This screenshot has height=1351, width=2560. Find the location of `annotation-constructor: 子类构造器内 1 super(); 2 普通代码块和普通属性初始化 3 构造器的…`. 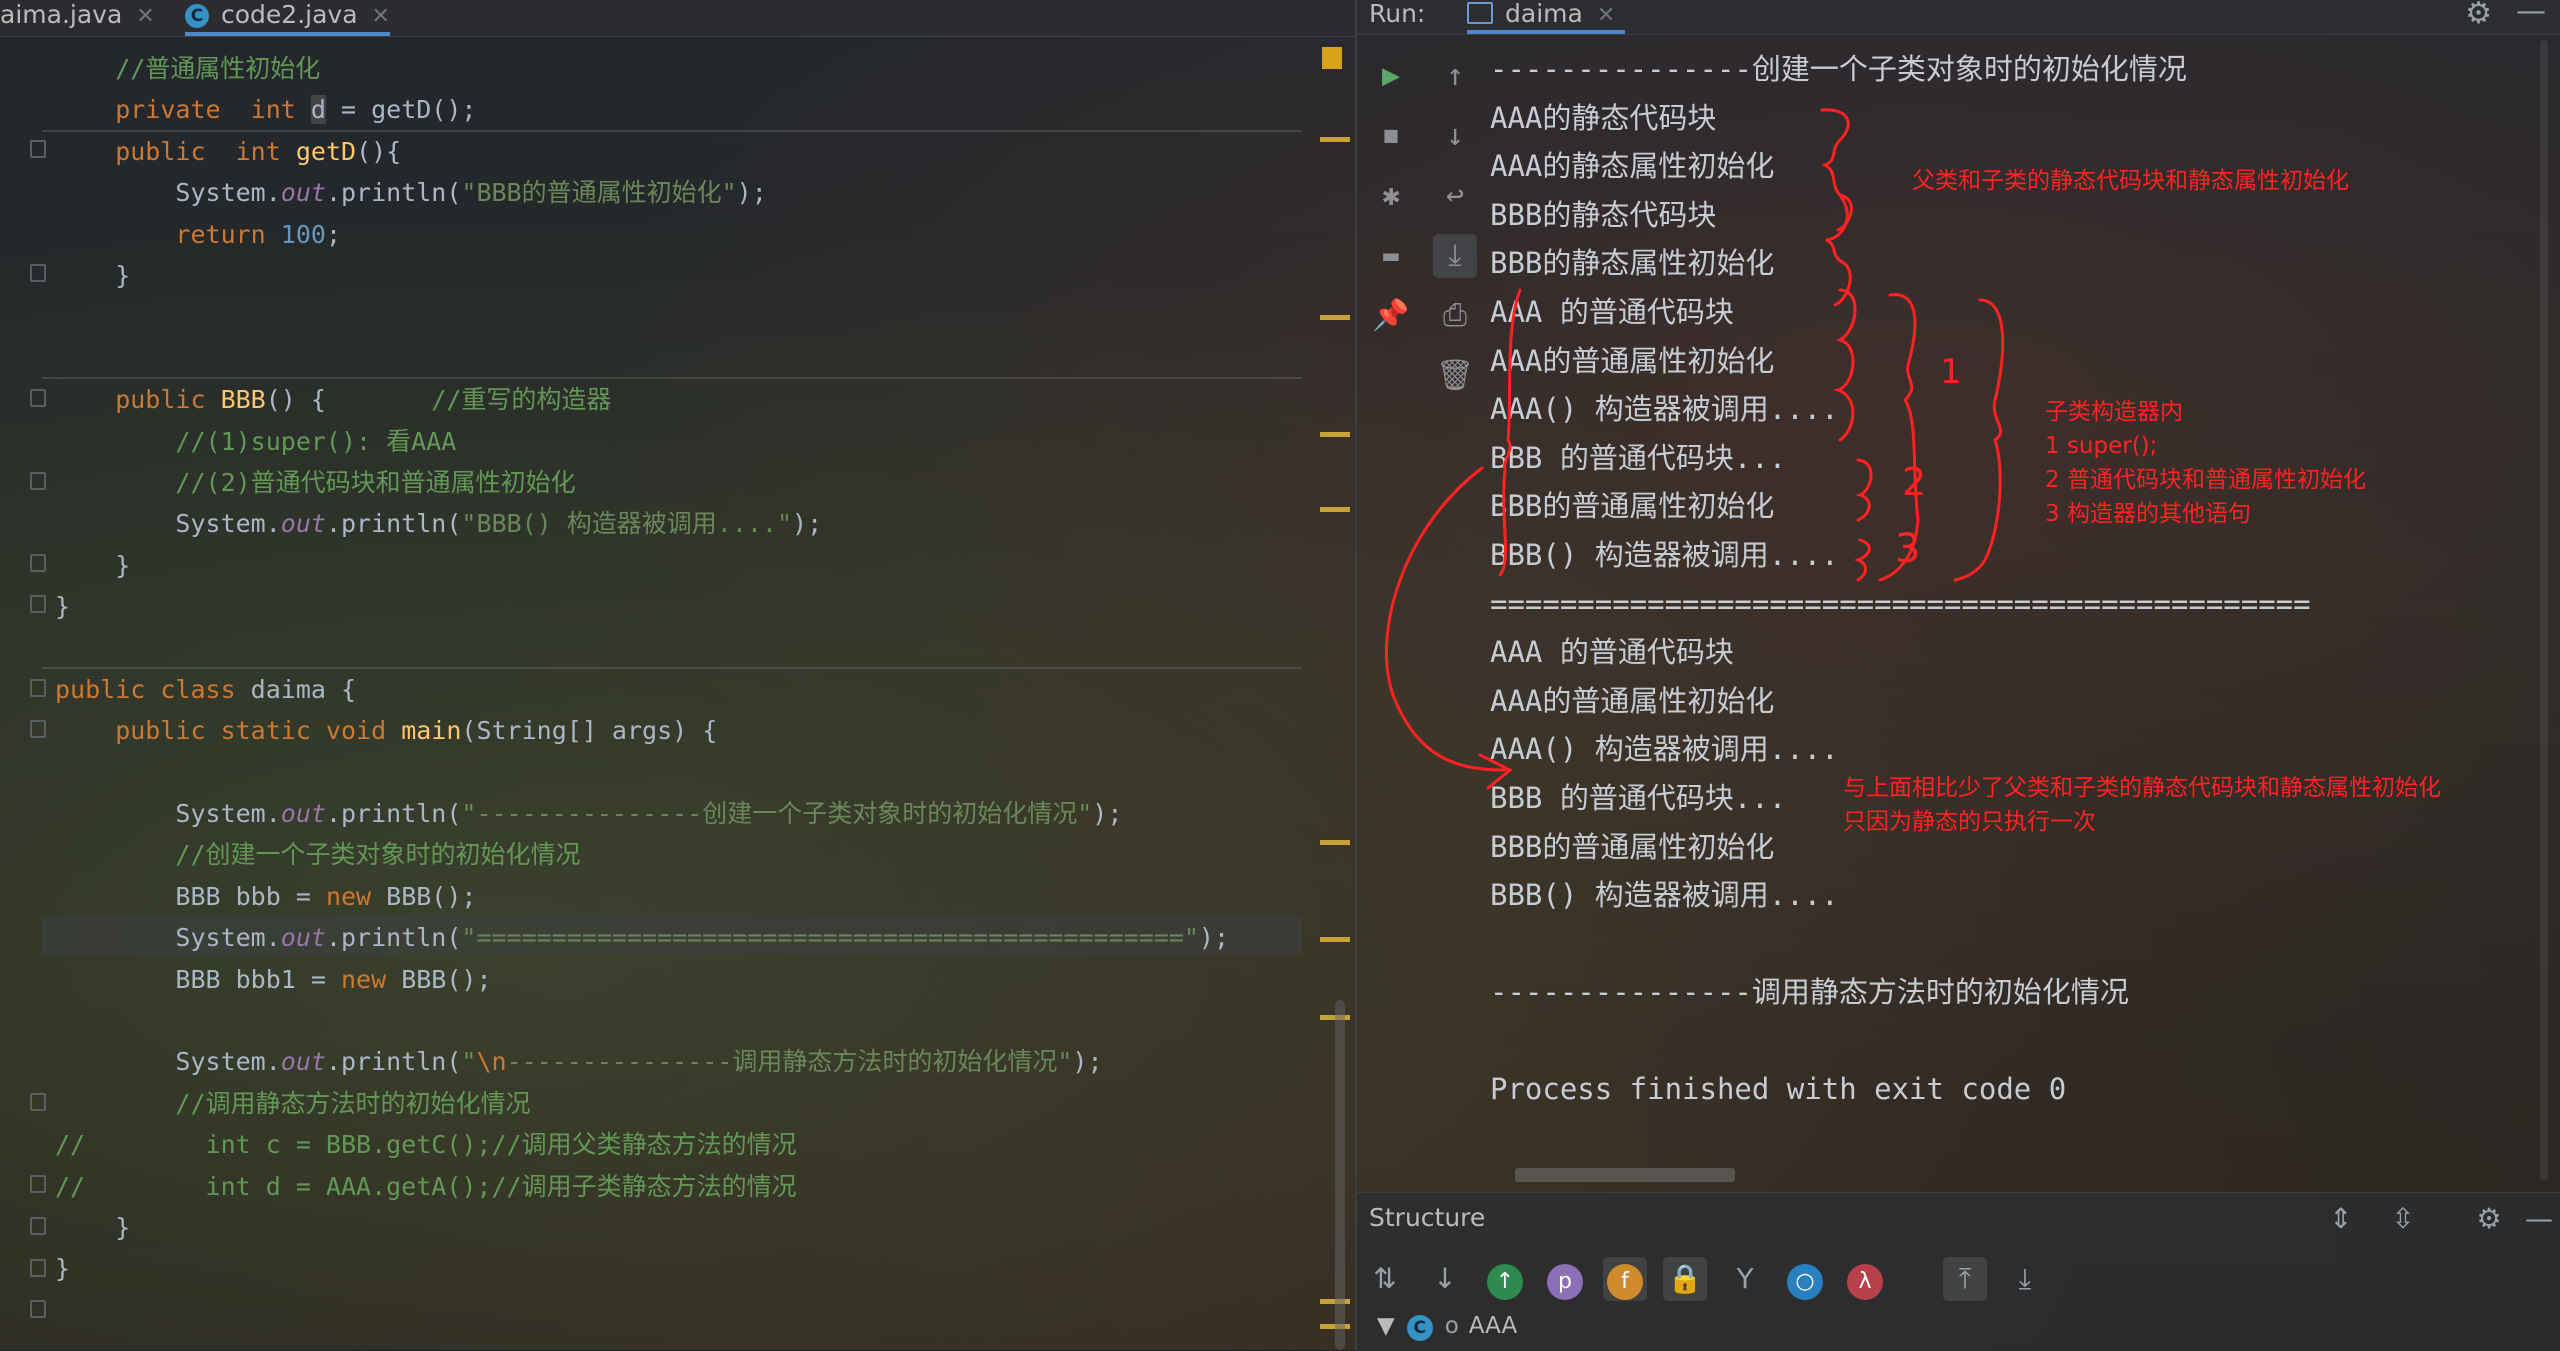

annotation-constructor: 子类构造器内 1 super(); 2 普通代码块和普通属性初始化 3 构造器的… is located at coordinates (2205, 463).